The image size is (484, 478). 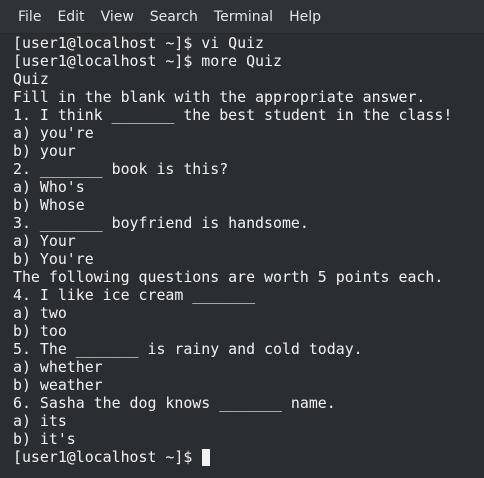 I want to click on terminal-line: [user1@localhost ~]$ more Quiz, so click(x=147, y=61).